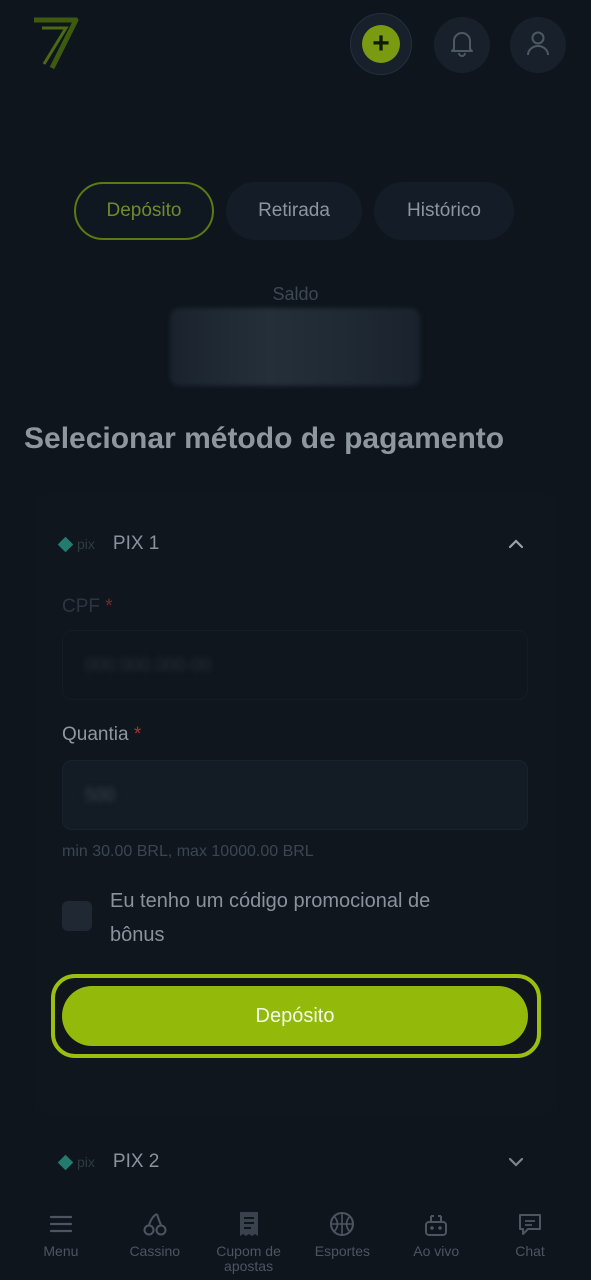  Describe the element at coordinates (295, 45) in the screenshot. I see `top-header: +` at that location.